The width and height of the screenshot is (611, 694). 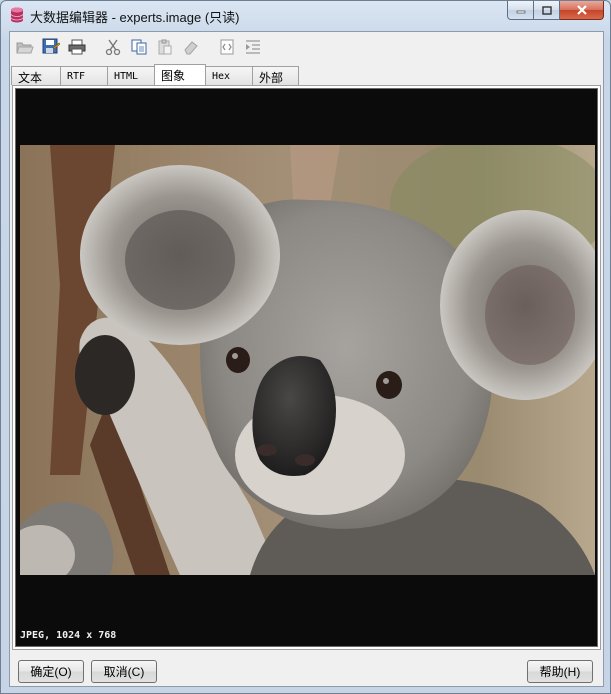 I want to click on maximize-button, so click(x=547, y=10).